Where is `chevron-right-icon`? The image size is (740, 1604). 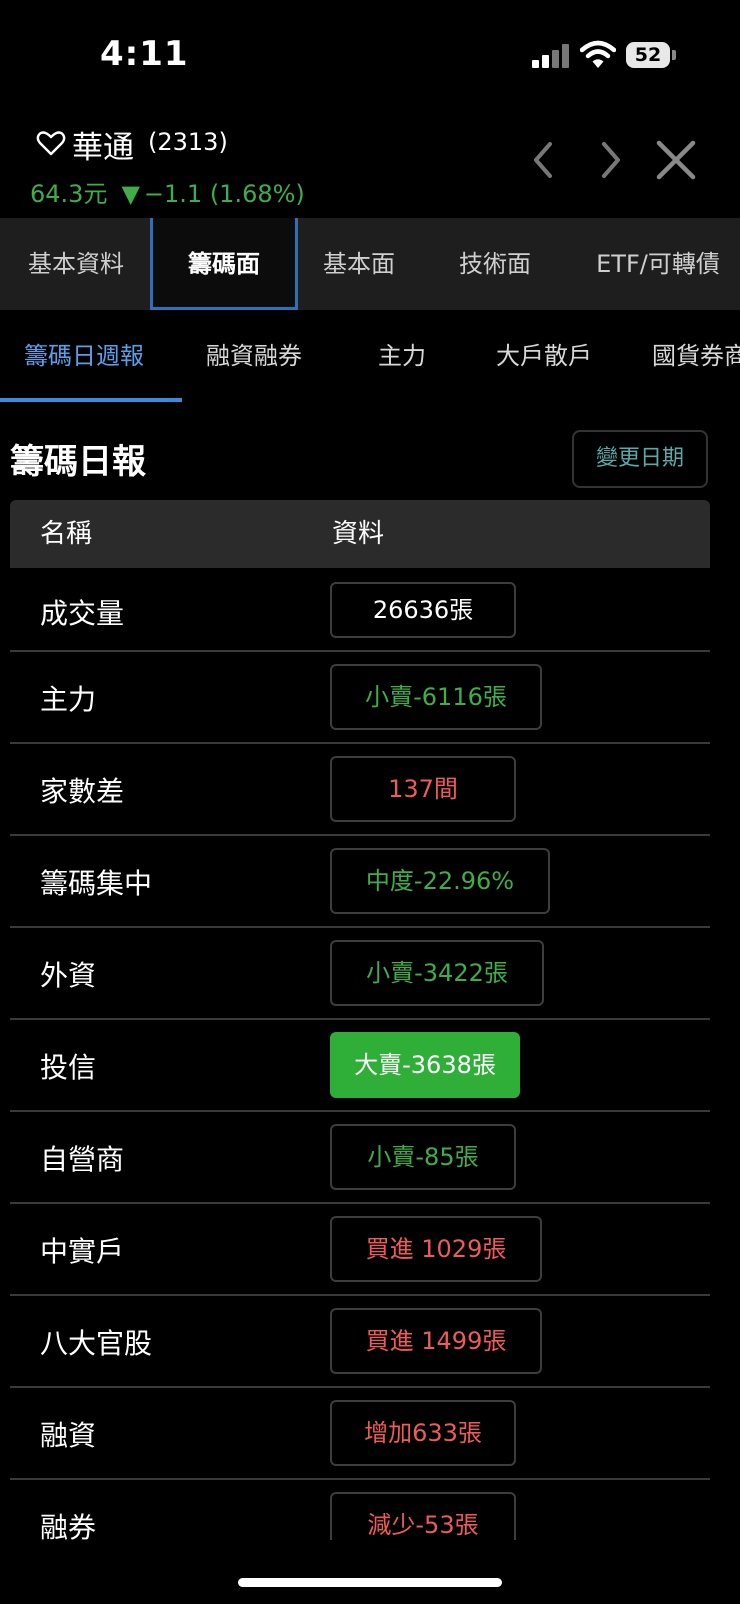
chevron-right-icon is located at coordinates (610, 160).